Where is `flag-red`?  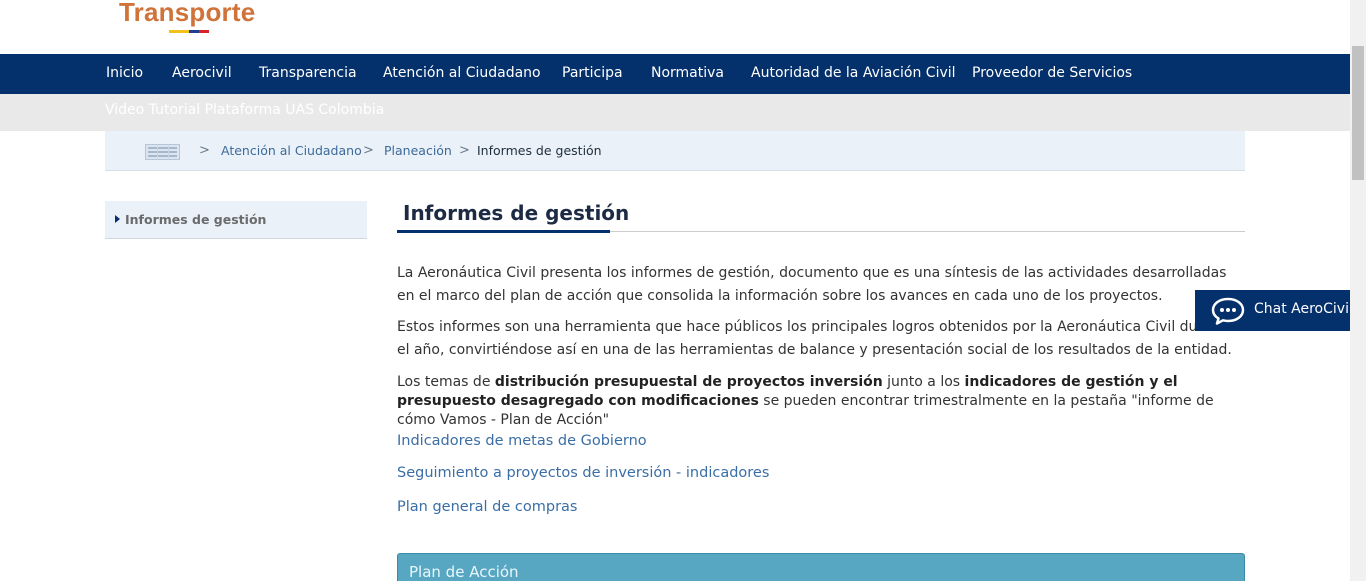
flag-red is located at coordinates (204, 31).